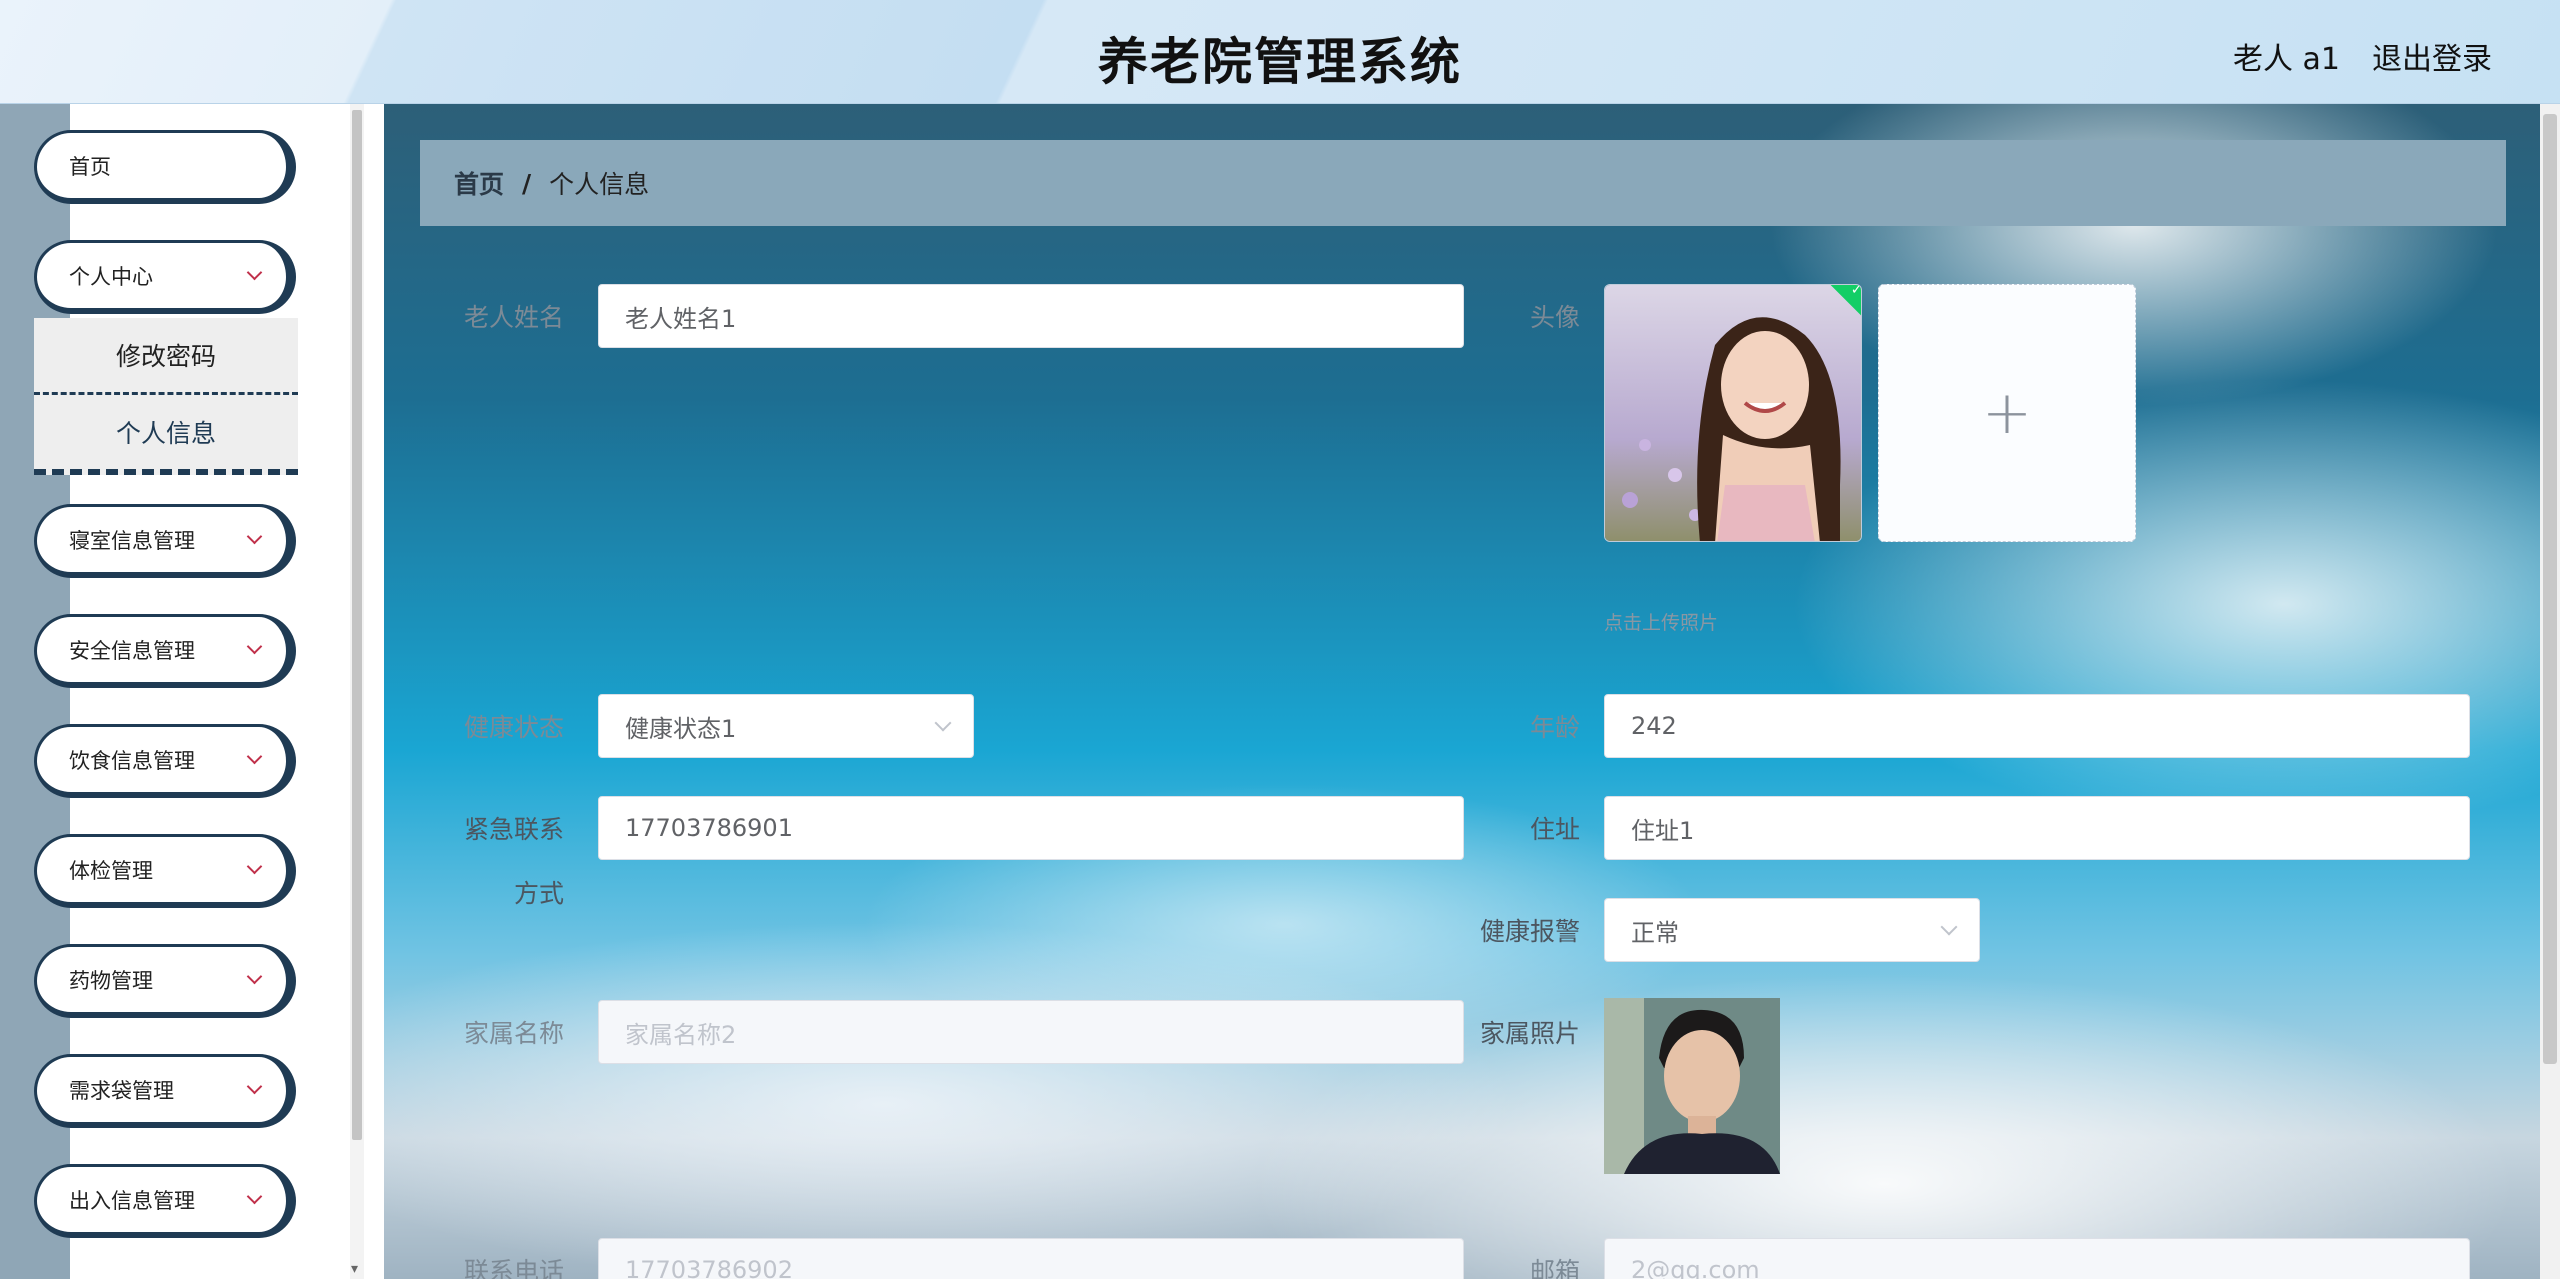  Describe the element at coordinates (111, 276) in the screenshot. I see `sidebar-item-label: 个人中心` at that location.